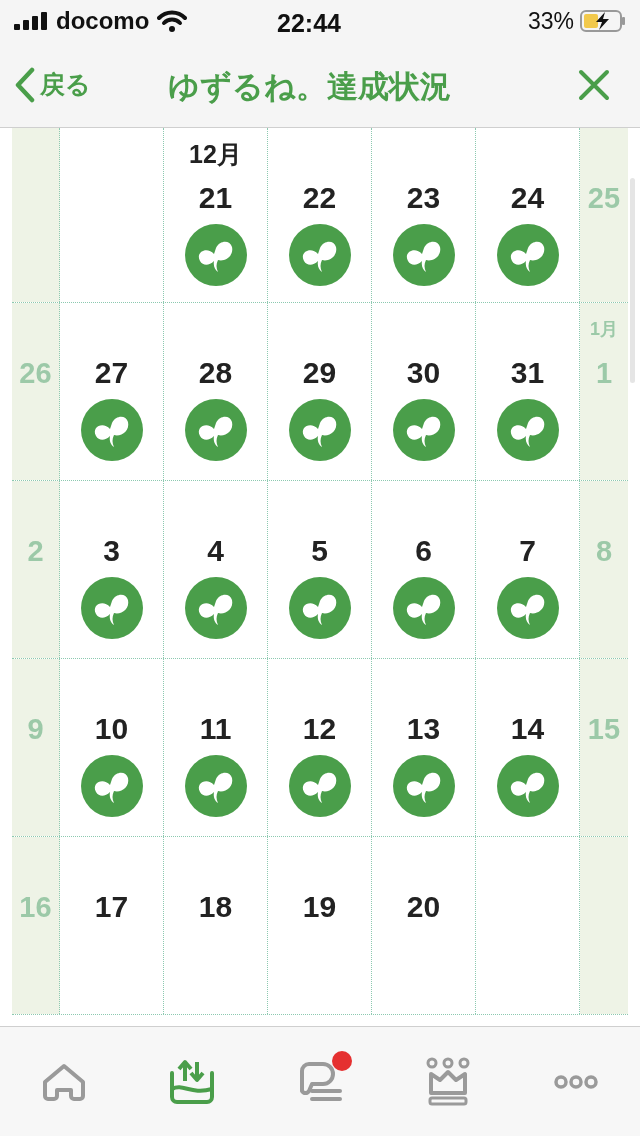  I want to click on day-number: 2, so click(35, 551).